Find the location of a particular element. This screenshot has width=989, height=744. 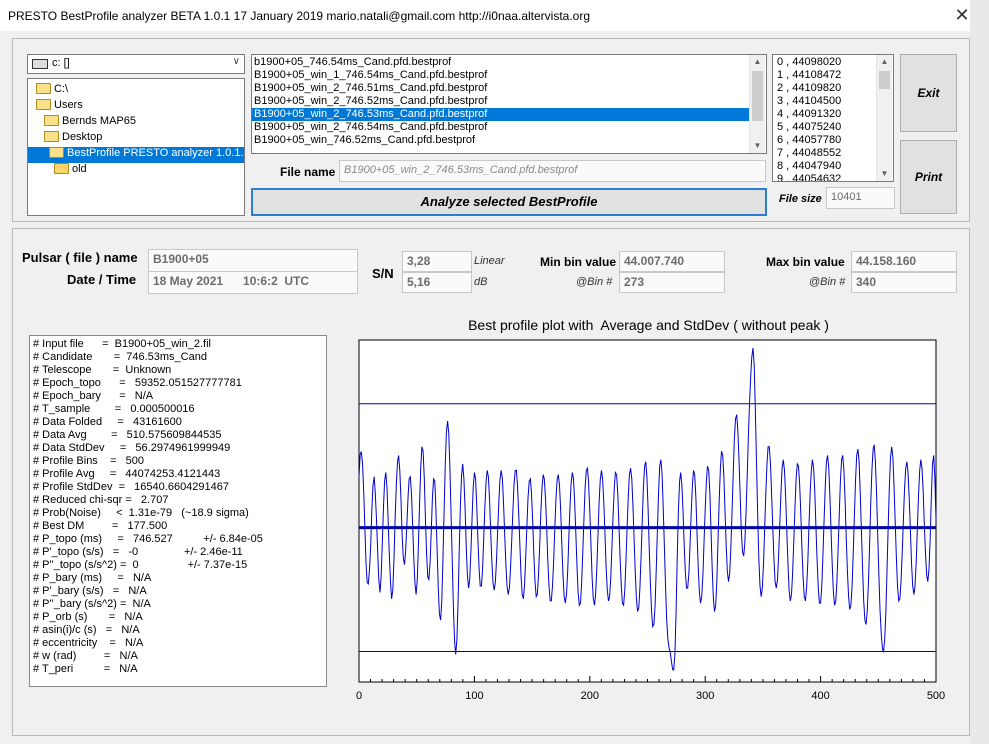

pulsar-name-field: B1900+05 is located at coordinates (253, 260).